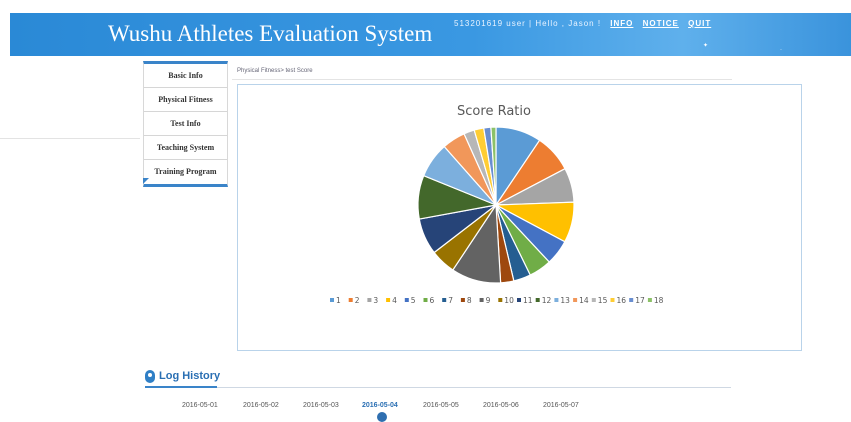 This screenshot has height=422, width=851. Describe the element at coordinates (394, 300) in the screenshot. I see `legend-label-4: 4` at that location.